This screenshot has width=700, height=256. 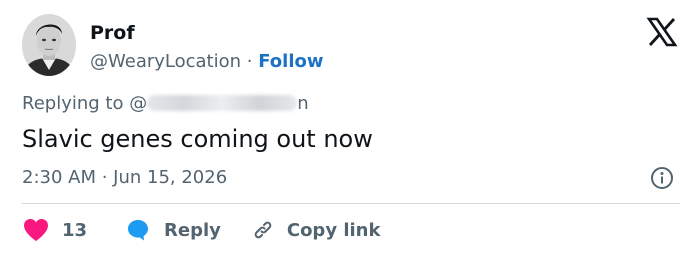 What do you see at coordinates (263, 230) in the screenshot?
I see `link-icon` at bounding box center [263, 230].